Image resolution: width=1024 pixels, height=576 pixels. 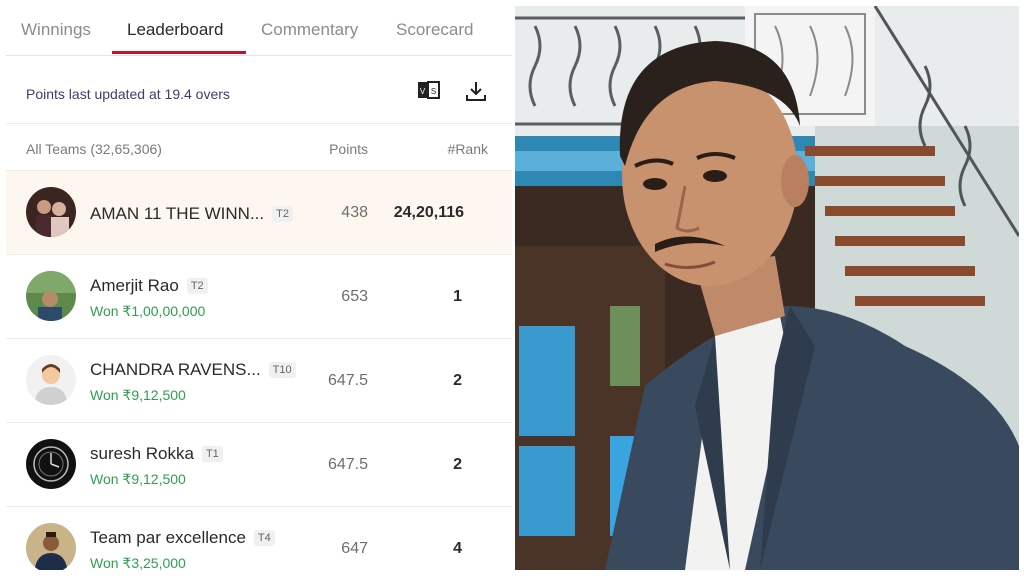 What do you see at coordinates (433, 91) in the screenshot?
I see `svg-text: S` at bounding box center [433, 91].